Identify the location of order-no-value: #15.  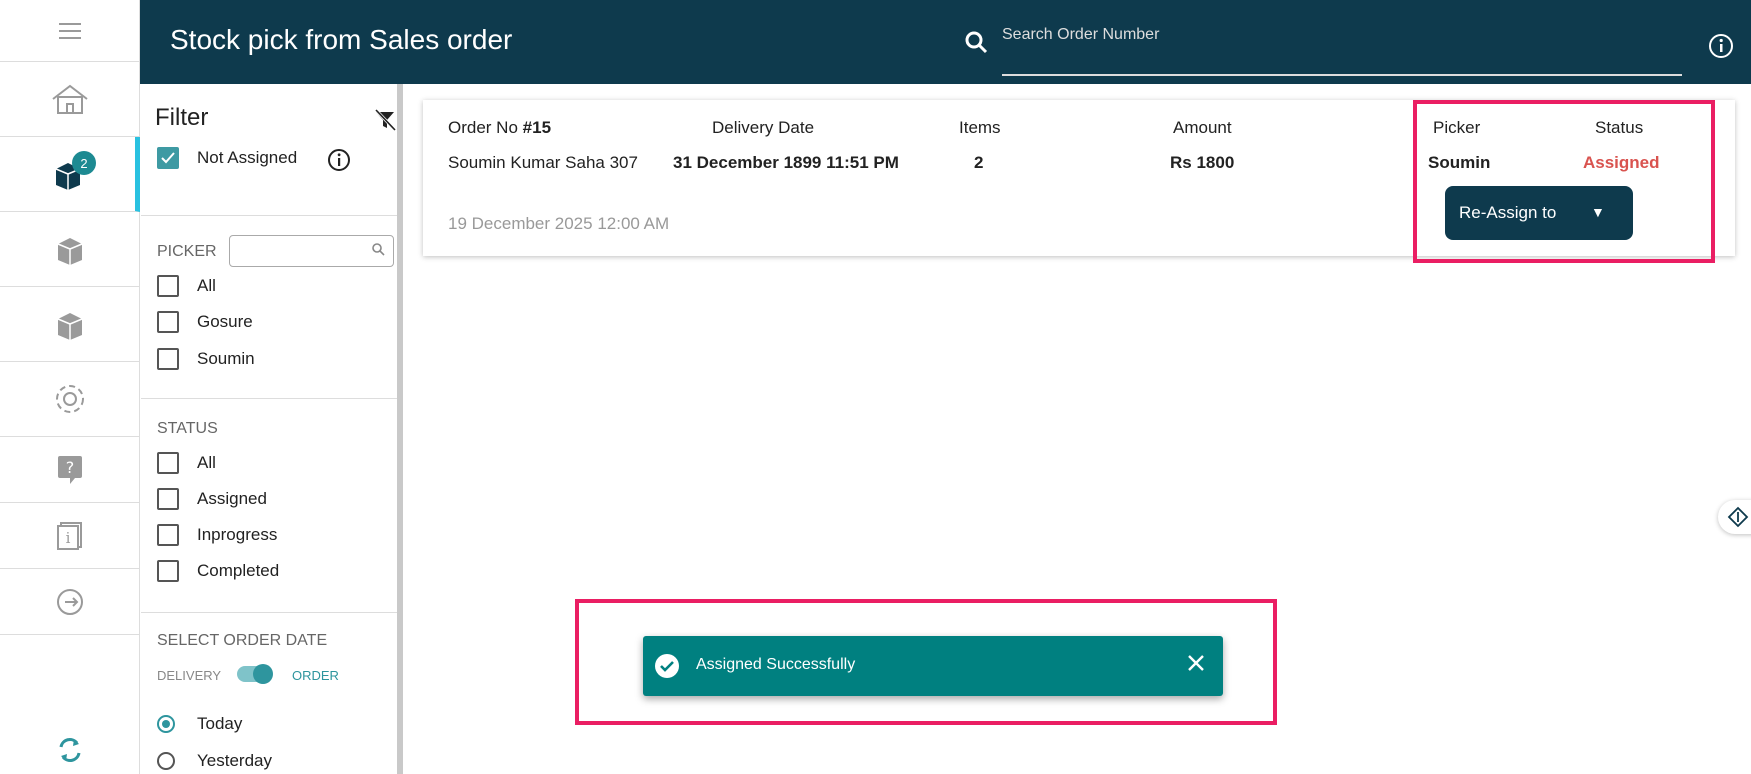
(537, 127).